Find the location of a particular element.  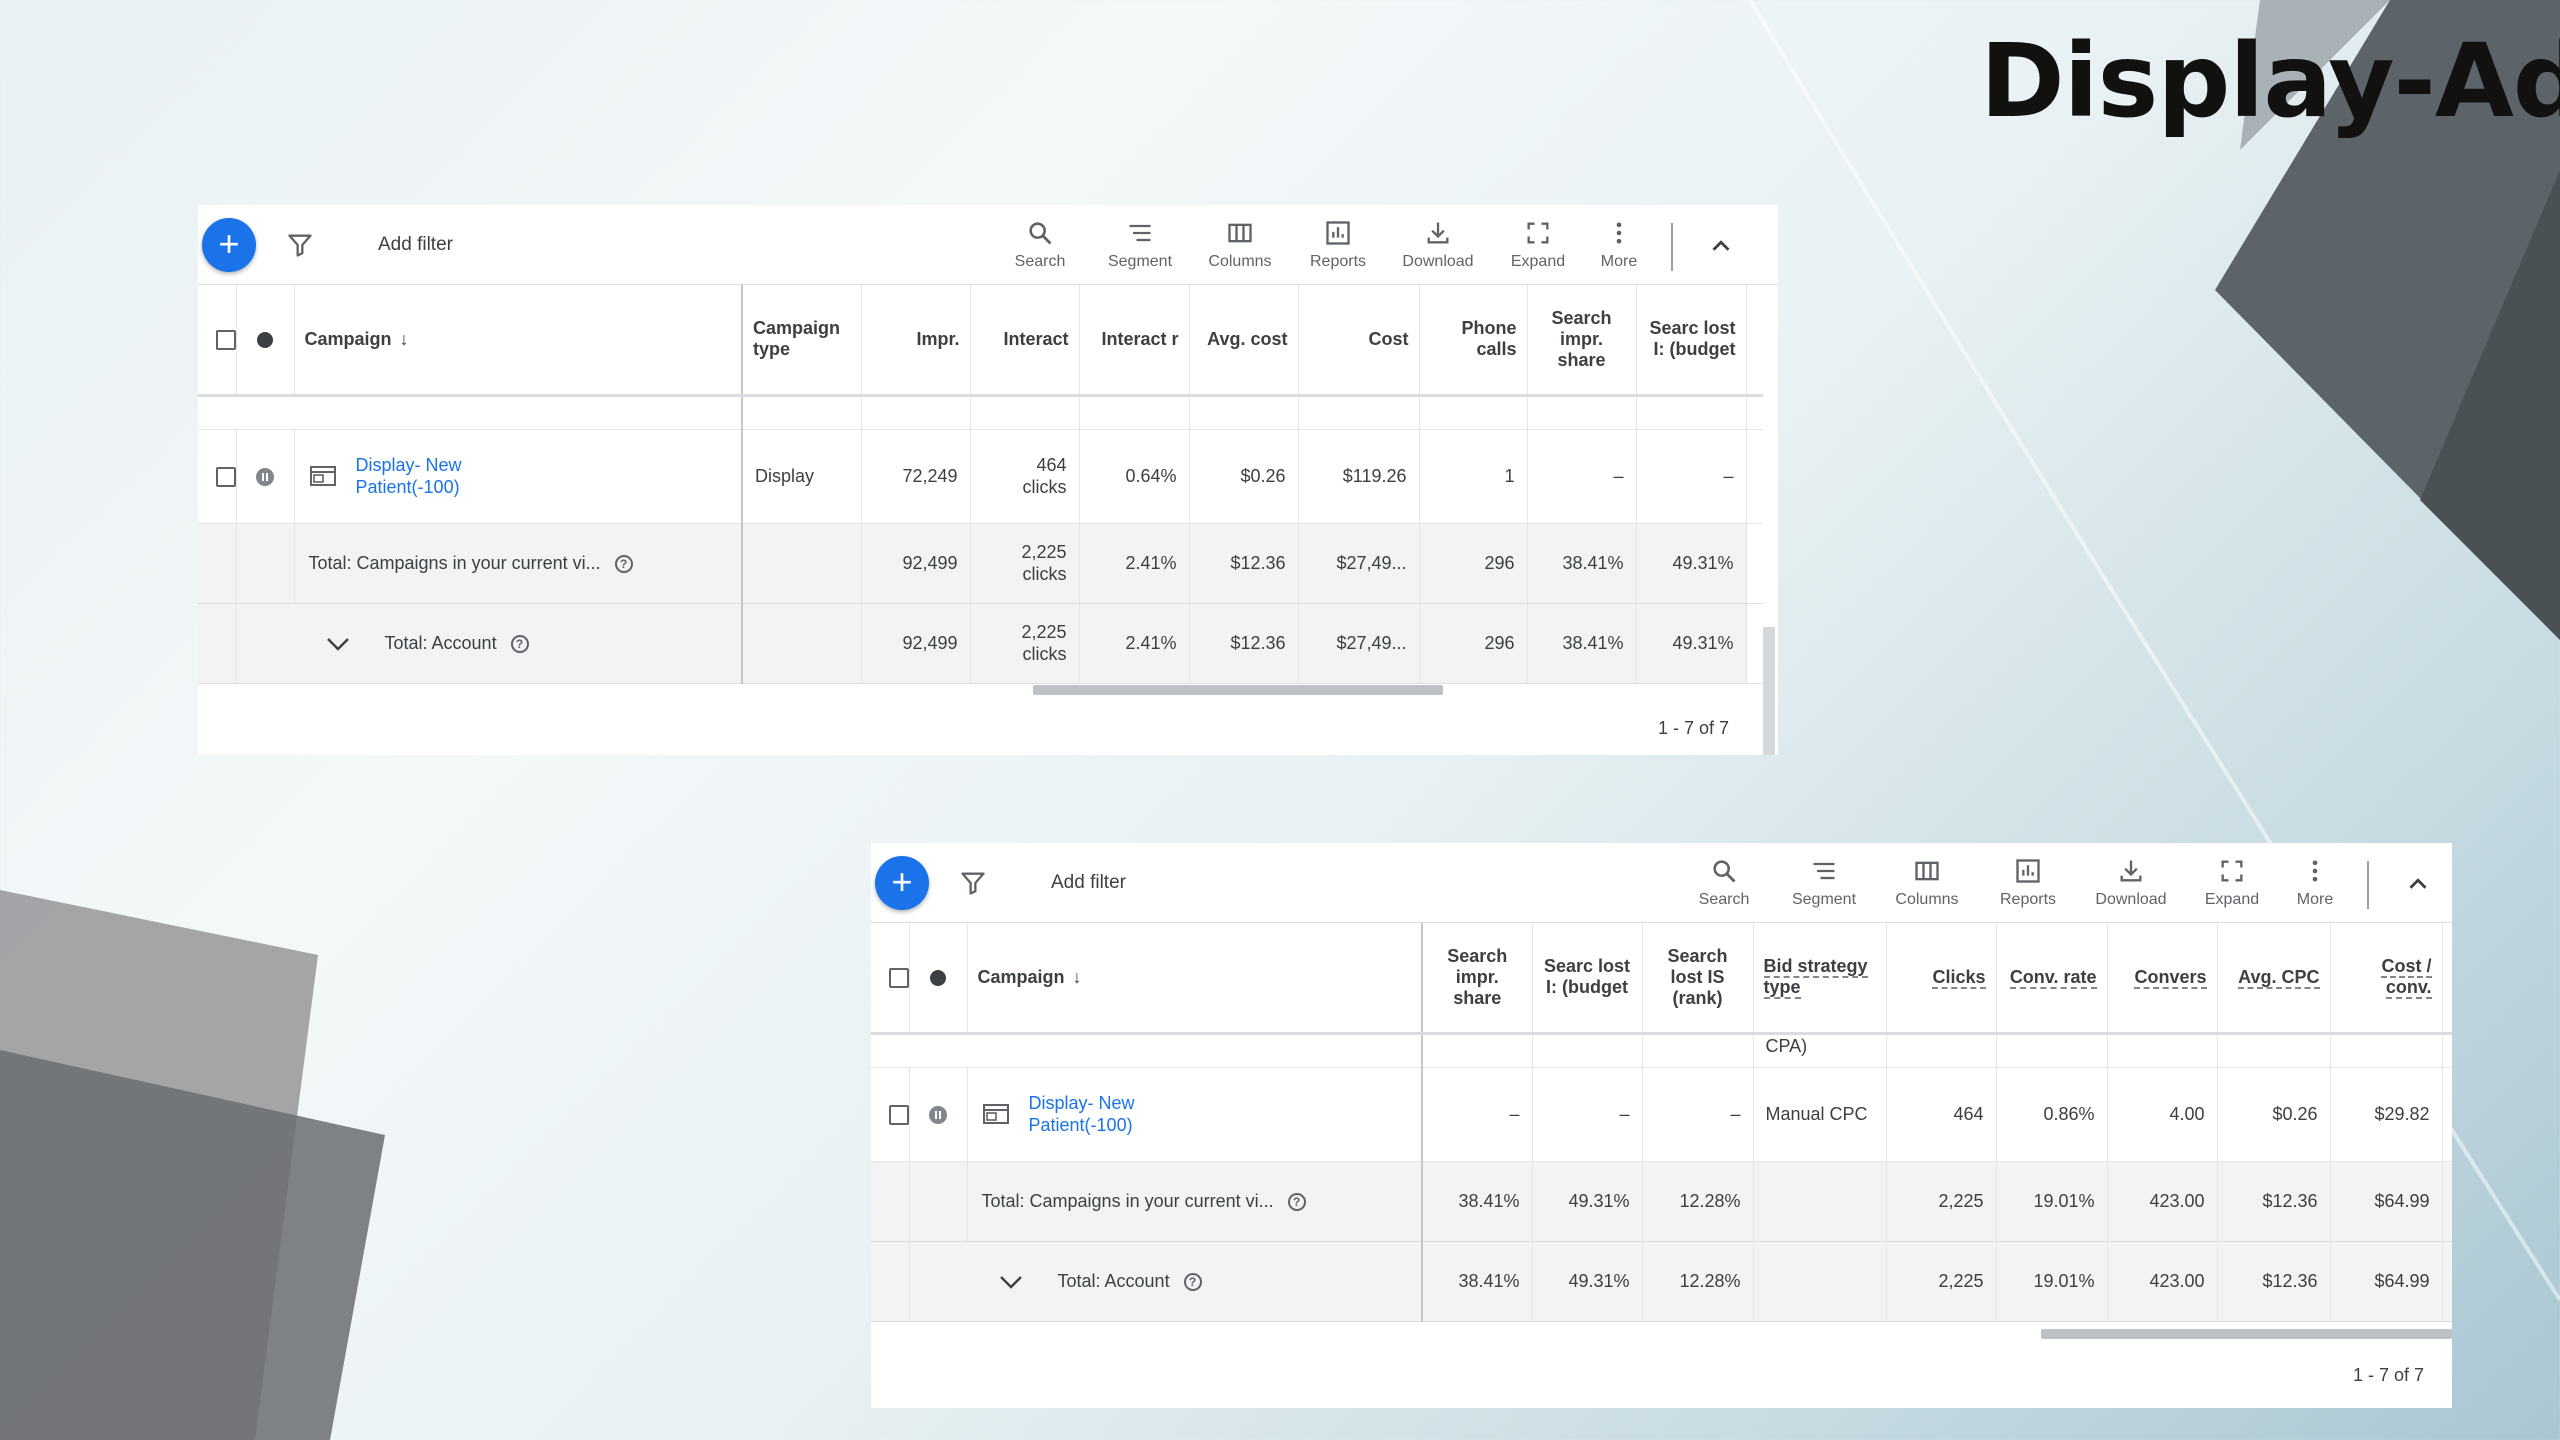

expand-icon is located at coordinates (2232, 871).